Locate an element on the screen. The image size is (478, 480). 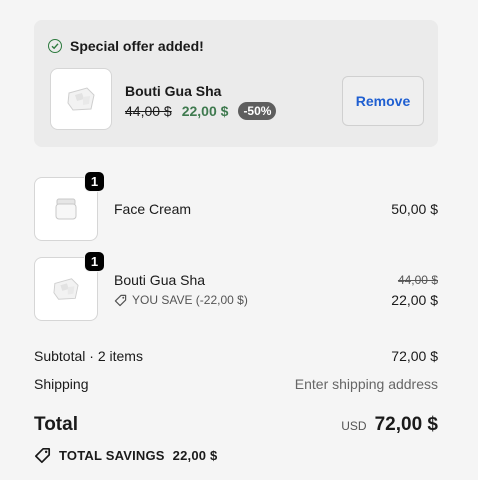
shipping-row: Shipping Enter shipping address is located at coordinates (236, 384).